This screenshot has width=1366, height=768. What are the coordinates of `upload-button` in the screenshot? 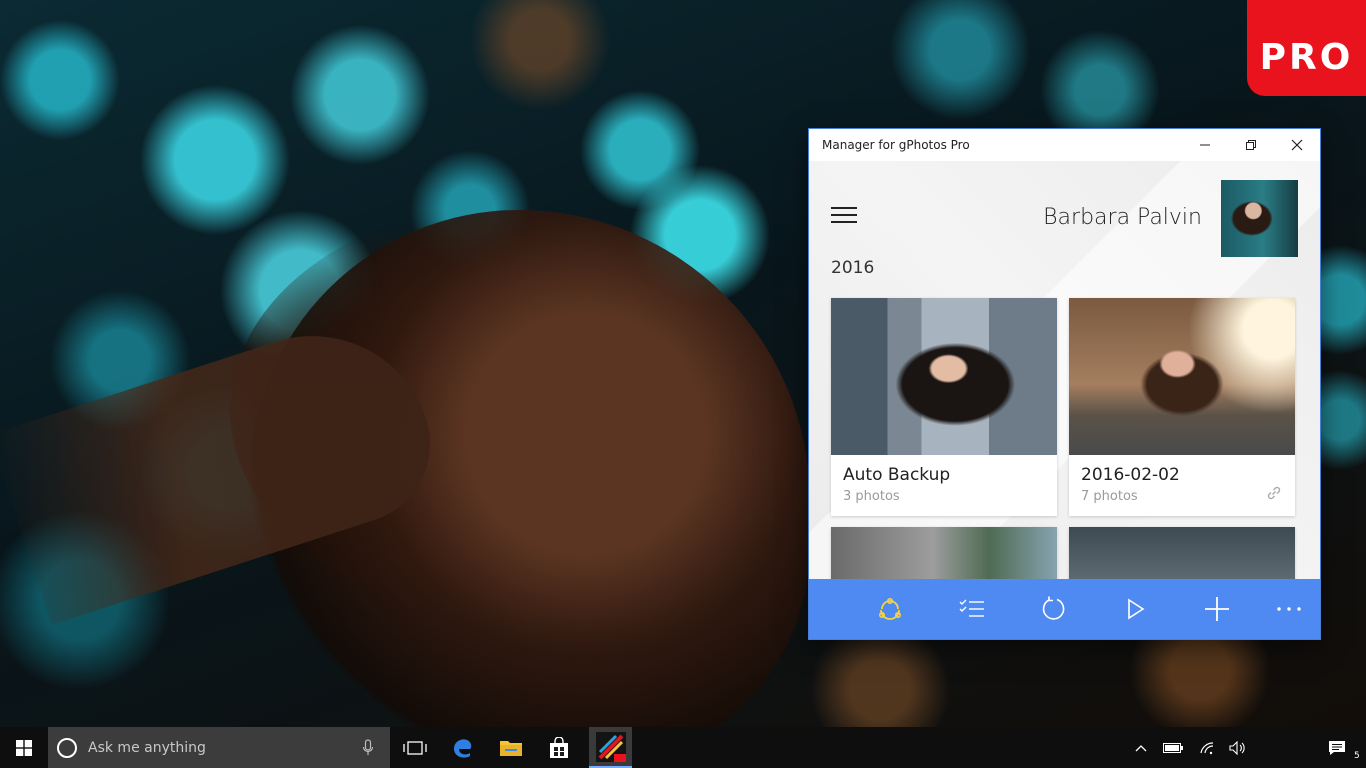 It's located at (890, 609).